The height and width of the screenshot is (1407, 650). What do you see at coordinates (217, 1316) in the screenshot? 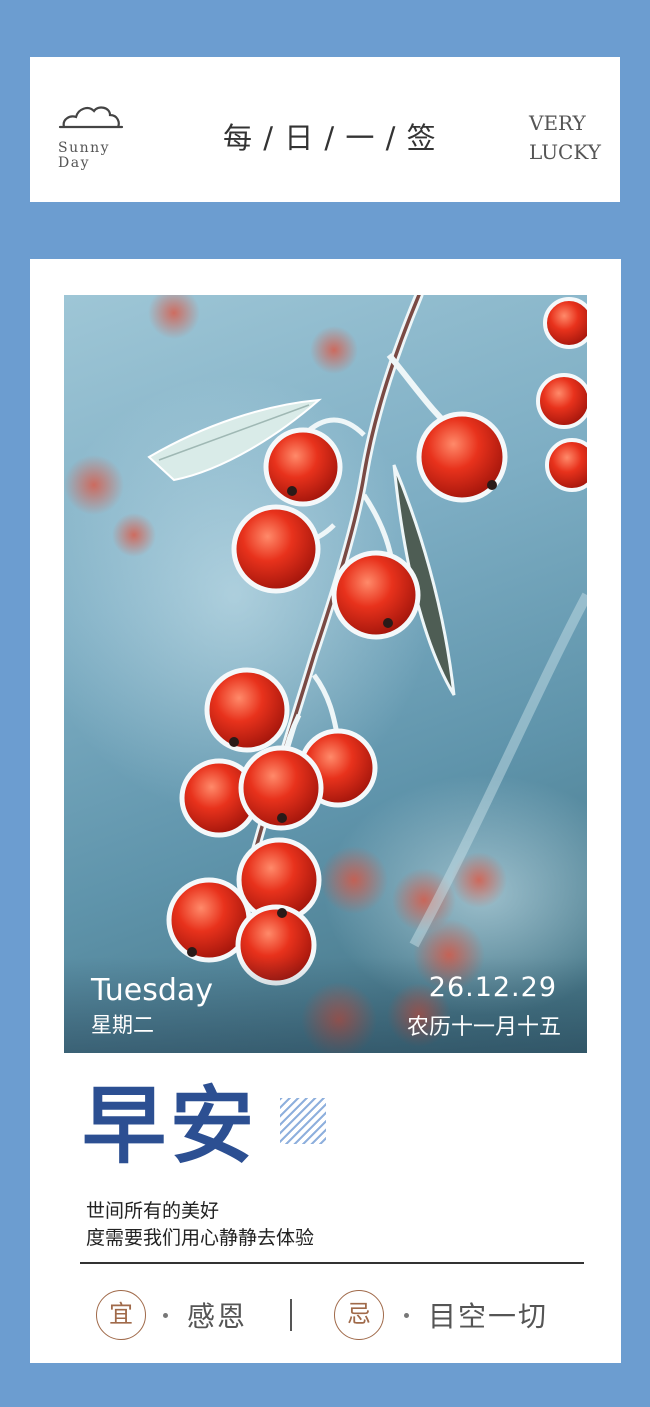
I see `yi-text: 感恩` at bounding box center [217, 1316].